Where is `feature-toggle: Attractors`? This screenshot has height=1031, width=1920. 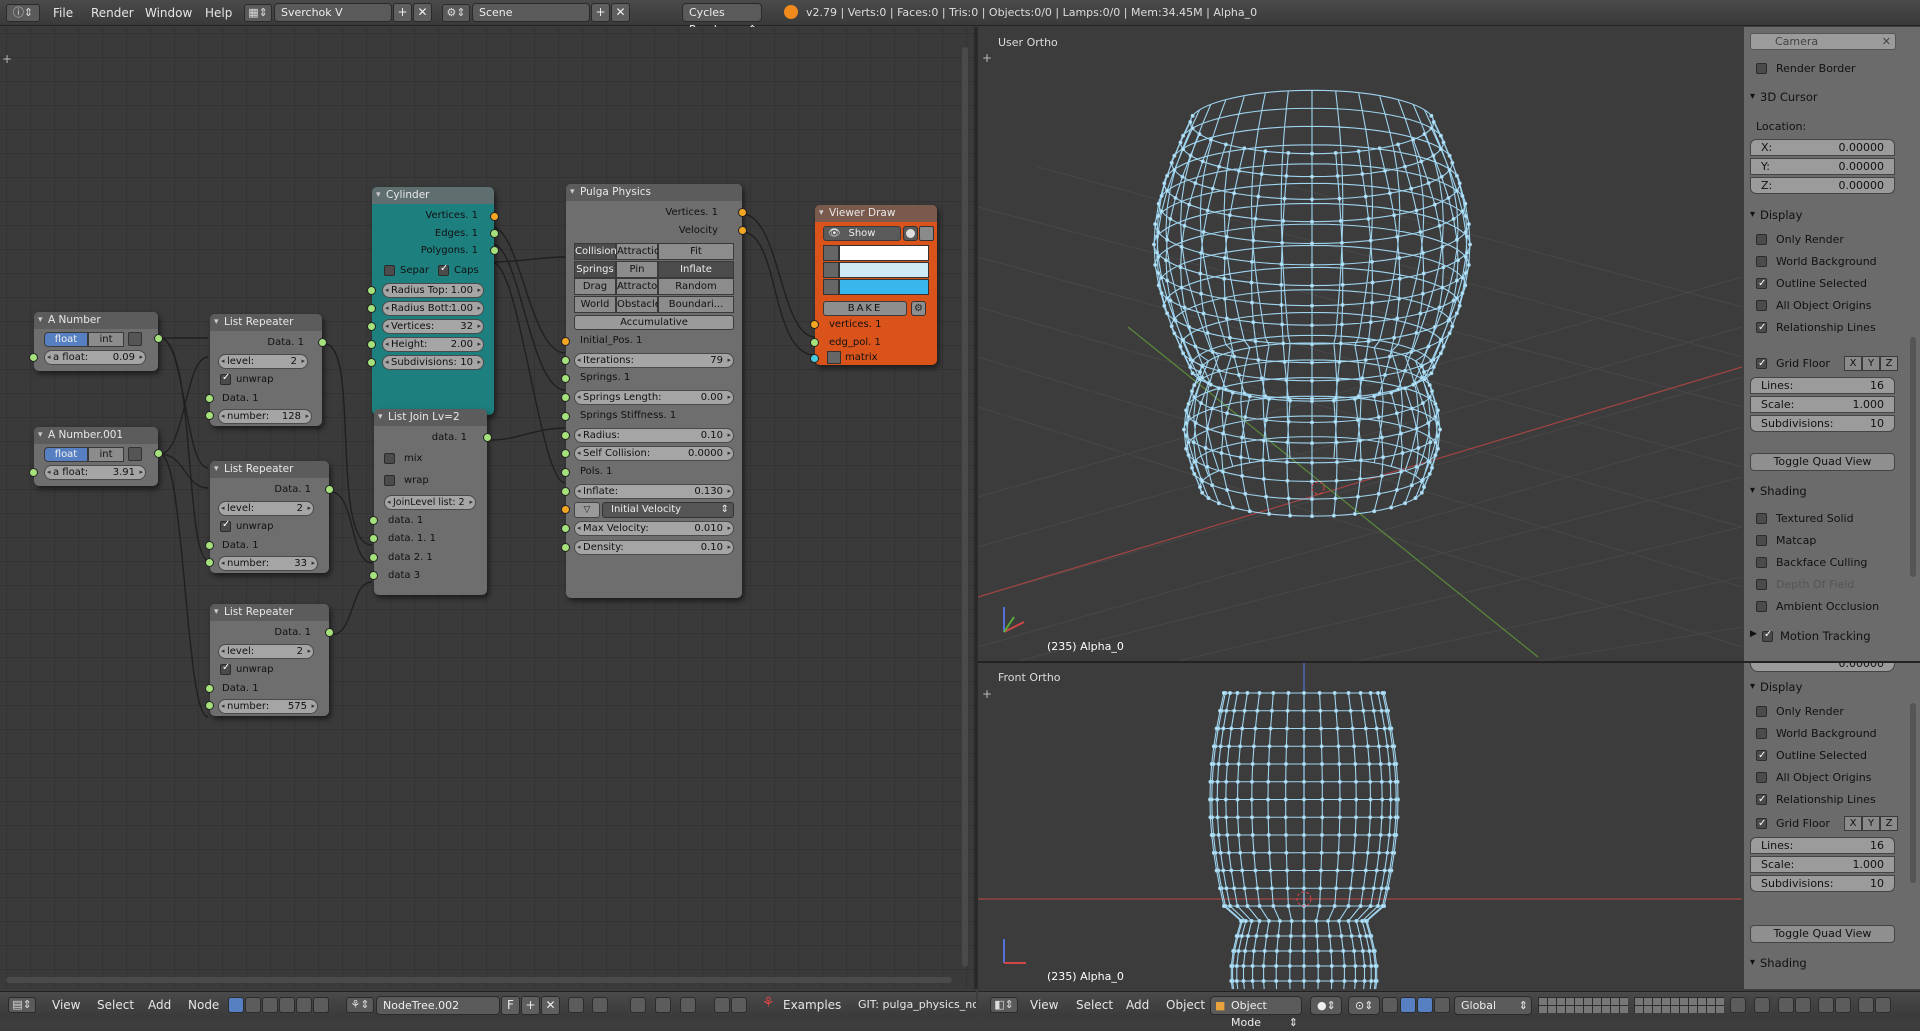
feature-toggle: Attractors is located at coordinates (641, 286).